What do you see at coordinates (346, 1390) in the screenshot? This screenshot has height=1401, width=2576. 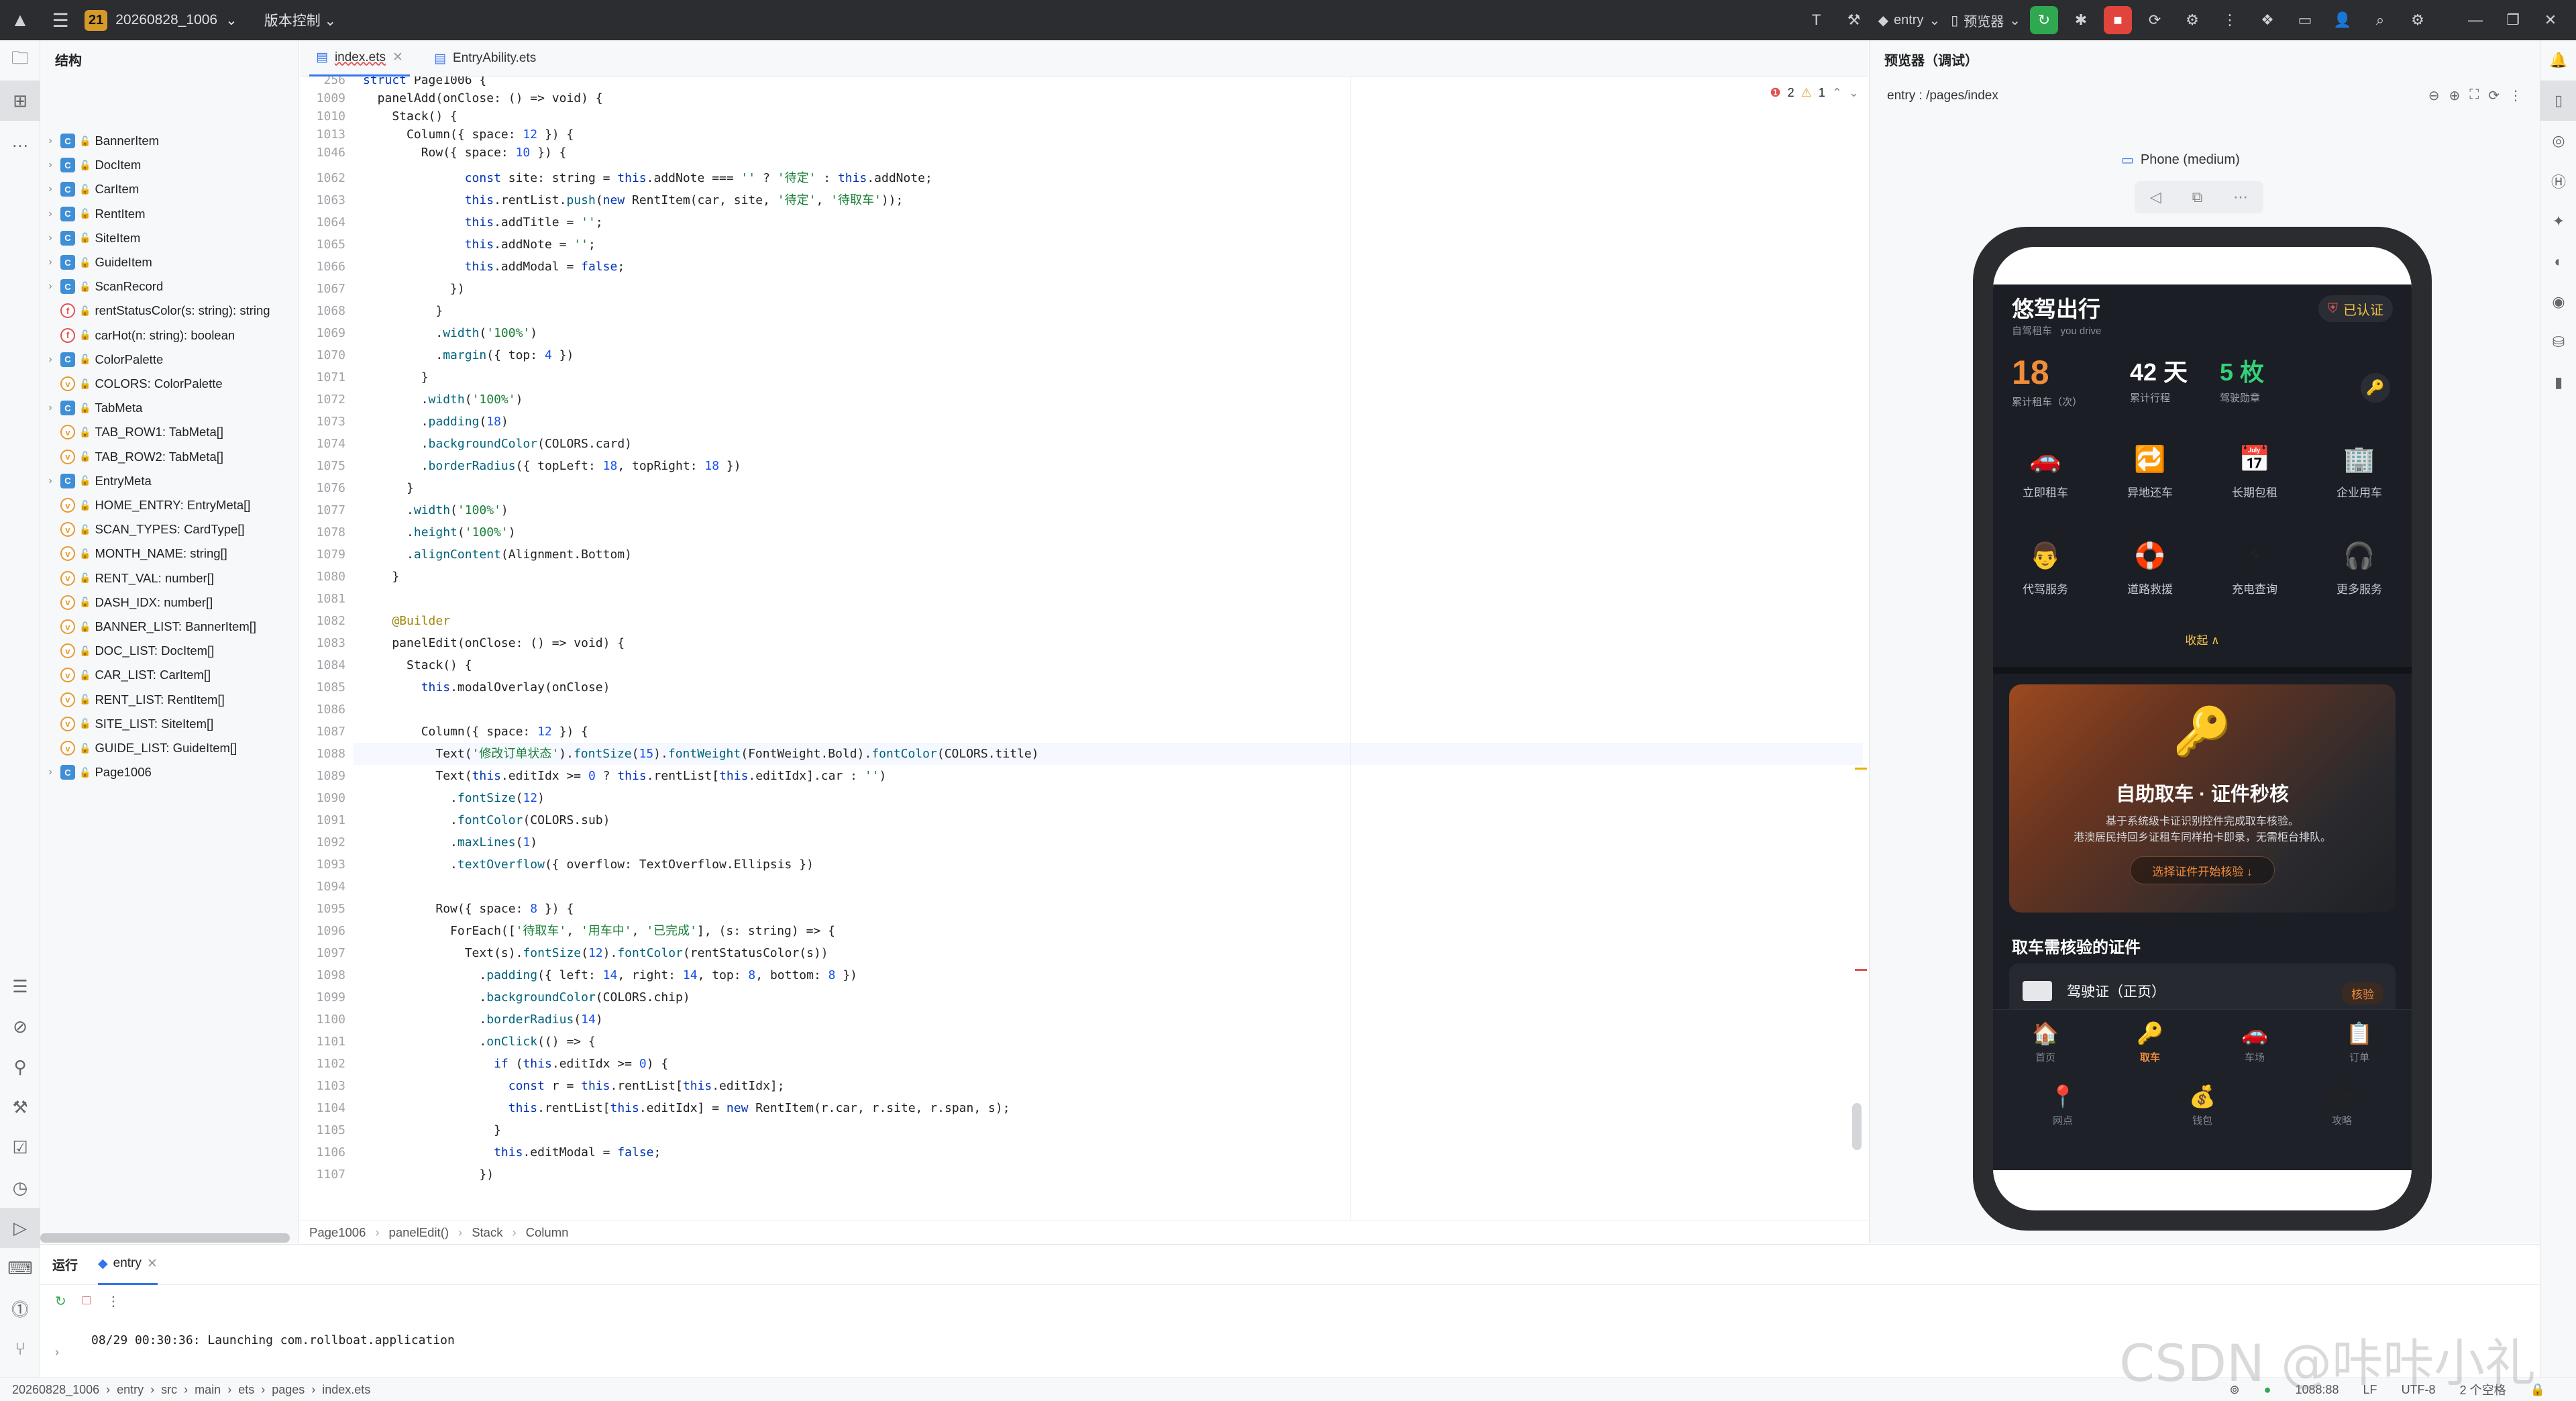 I see `status-path-item: index.ets` at bounding box center [346, 1390].